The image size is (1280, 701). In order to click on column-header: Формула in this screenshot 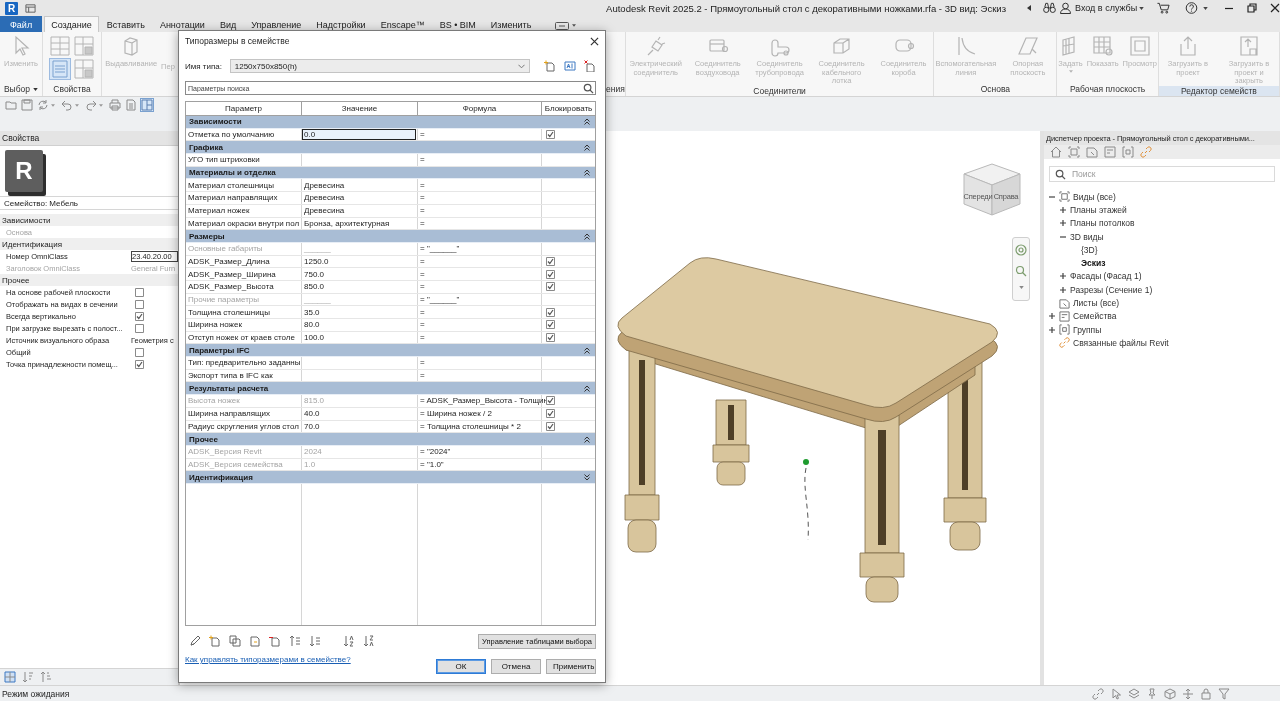, I will do `click(480, 108)`.